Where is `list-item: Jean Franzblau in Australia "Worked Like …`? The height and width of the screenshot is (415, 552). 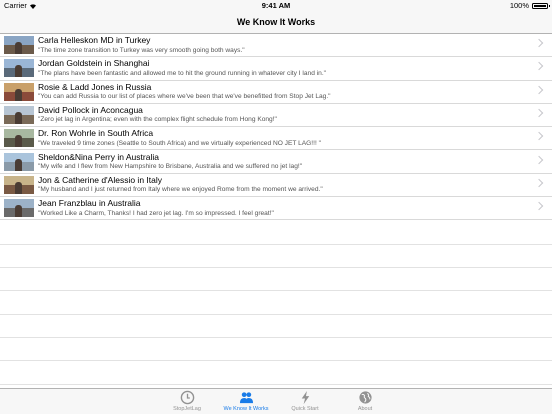 list-item: Jean Franzblau in Australia "Worked Like … is located at coordinates (276, 209).